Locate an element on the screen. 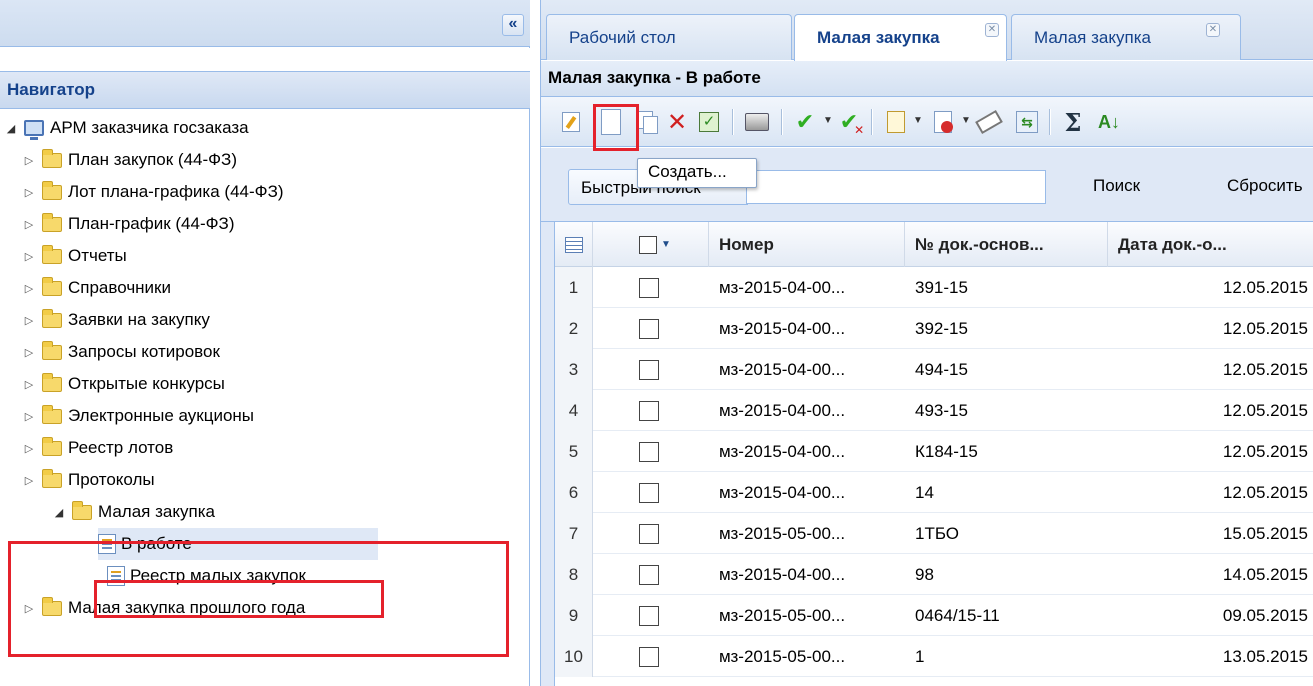 Image resolution: width=1313 pixels, height=686 pixels. table-row: 3 мз-2015-04-00... 494-15 12.05.2015 is located at coordinates (934, 369).